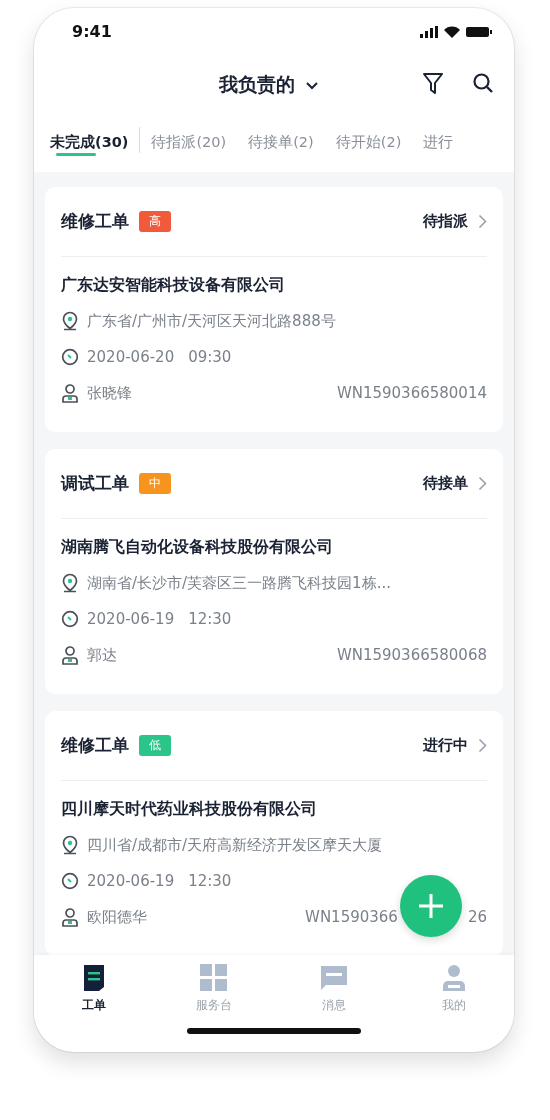  I want to click on status-time: 9:41, so click(92, 31).